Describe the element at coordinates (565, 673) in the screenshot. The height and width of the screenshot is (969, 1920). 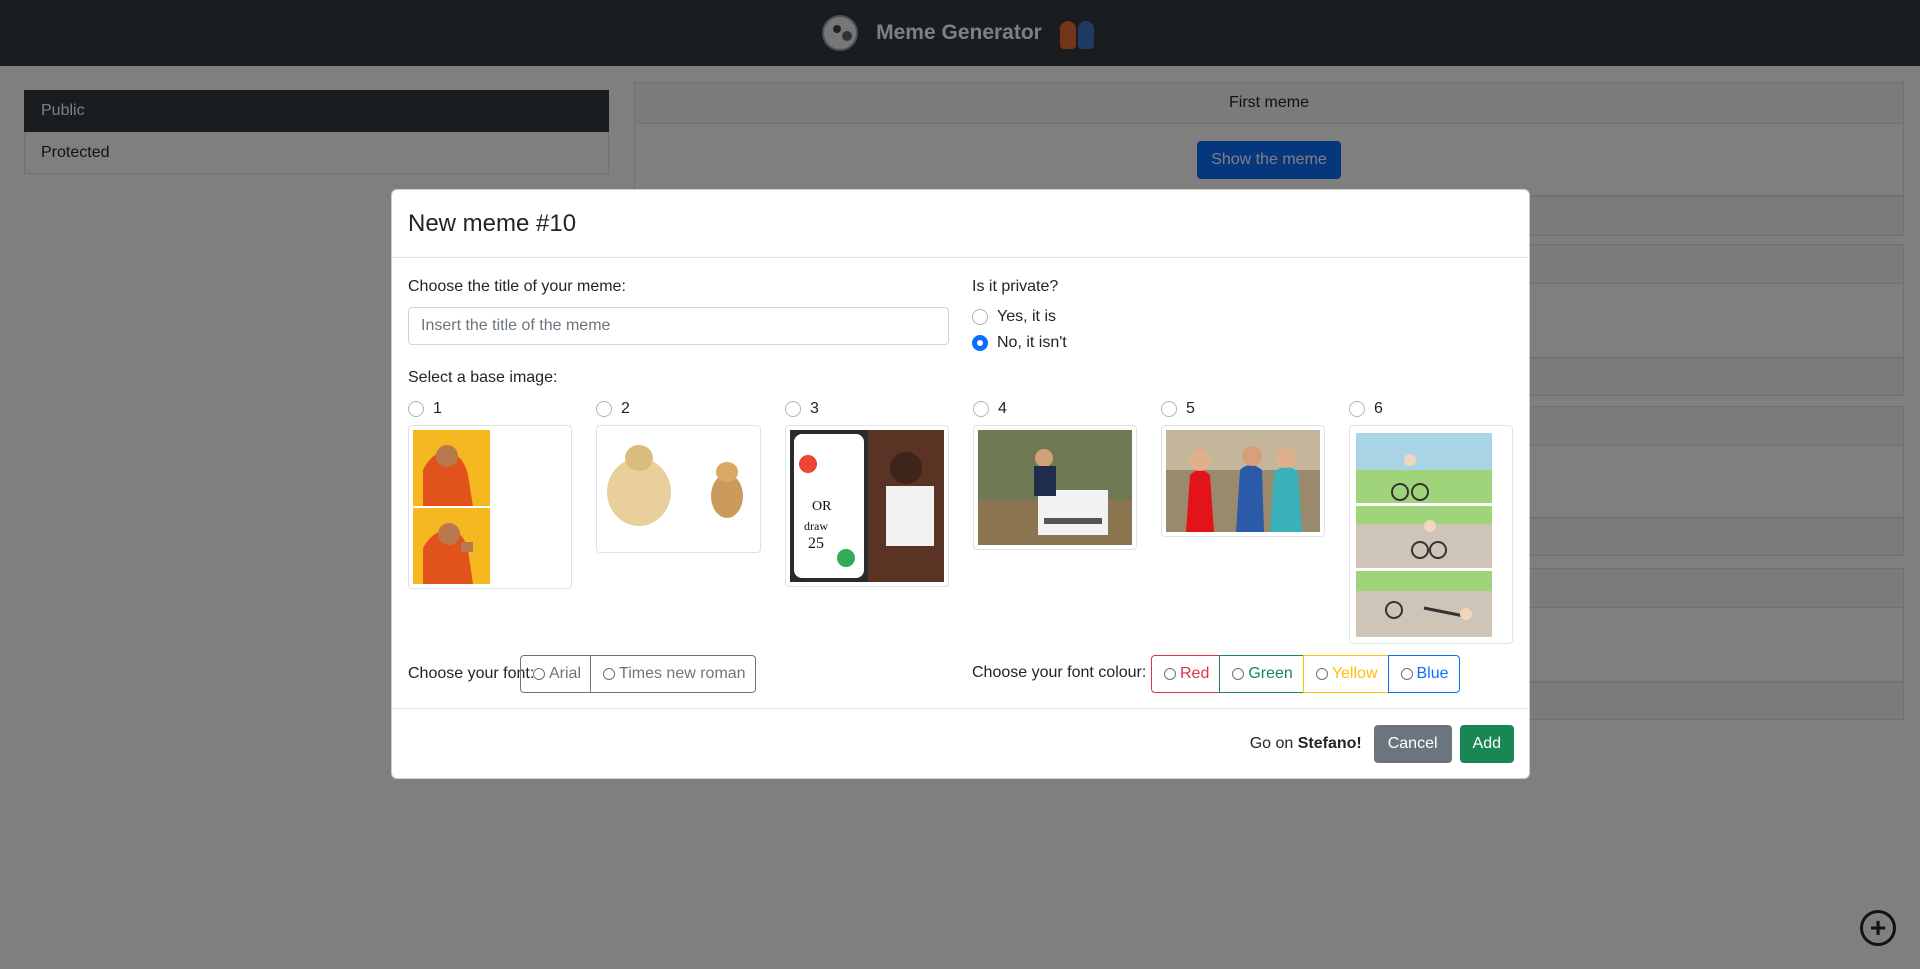
I see `font-option-label: Arial` at that location.